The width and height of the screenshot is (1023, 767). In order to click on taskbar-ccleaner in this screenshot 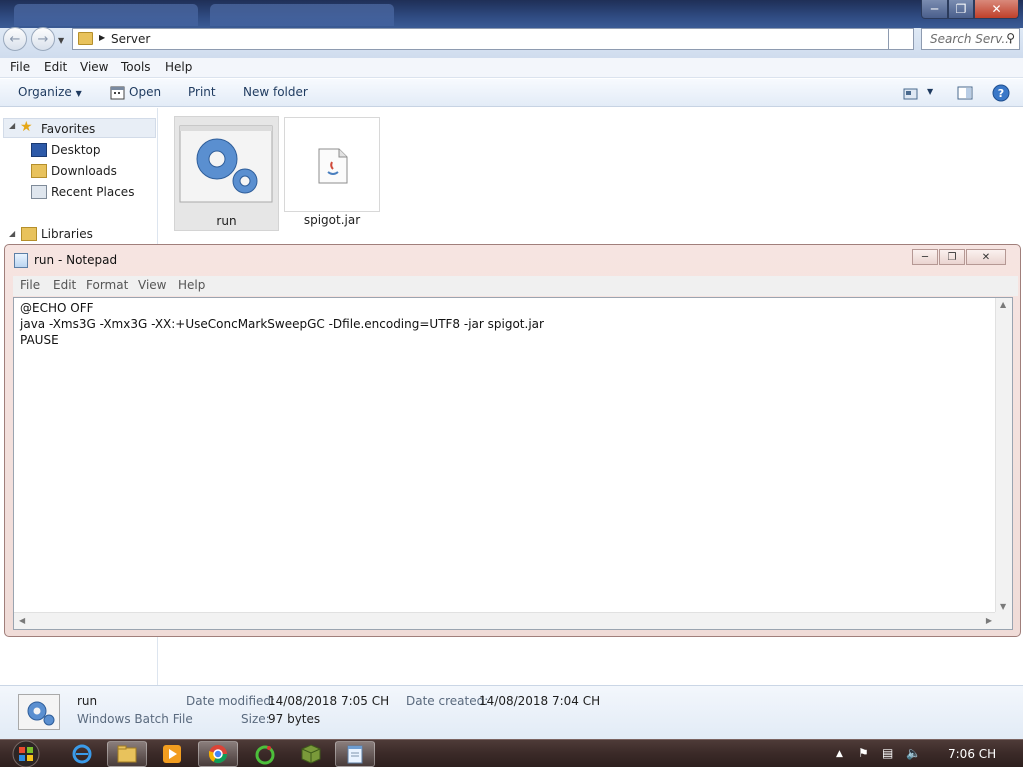, I will do `click(265, 754)`.